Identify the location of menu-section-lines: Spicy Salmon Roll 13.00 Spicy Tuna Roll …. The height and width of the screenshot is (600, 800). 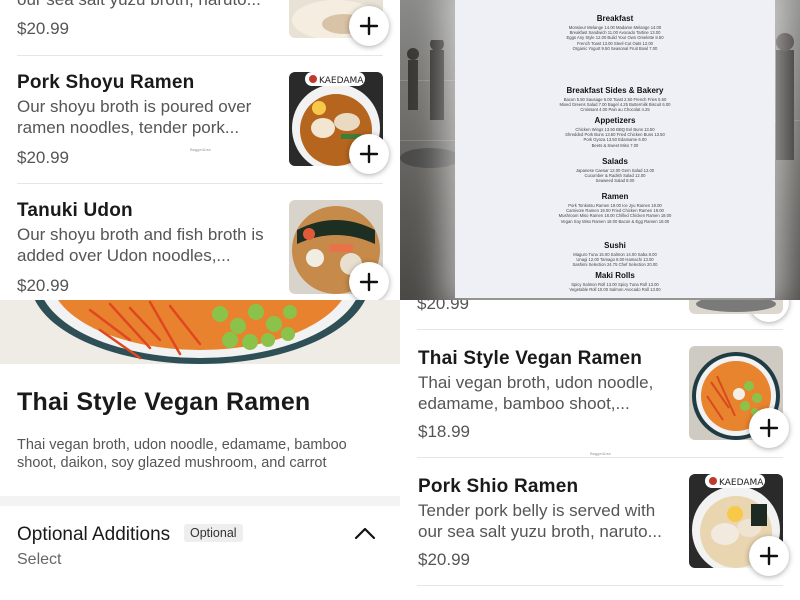
(615, 287).